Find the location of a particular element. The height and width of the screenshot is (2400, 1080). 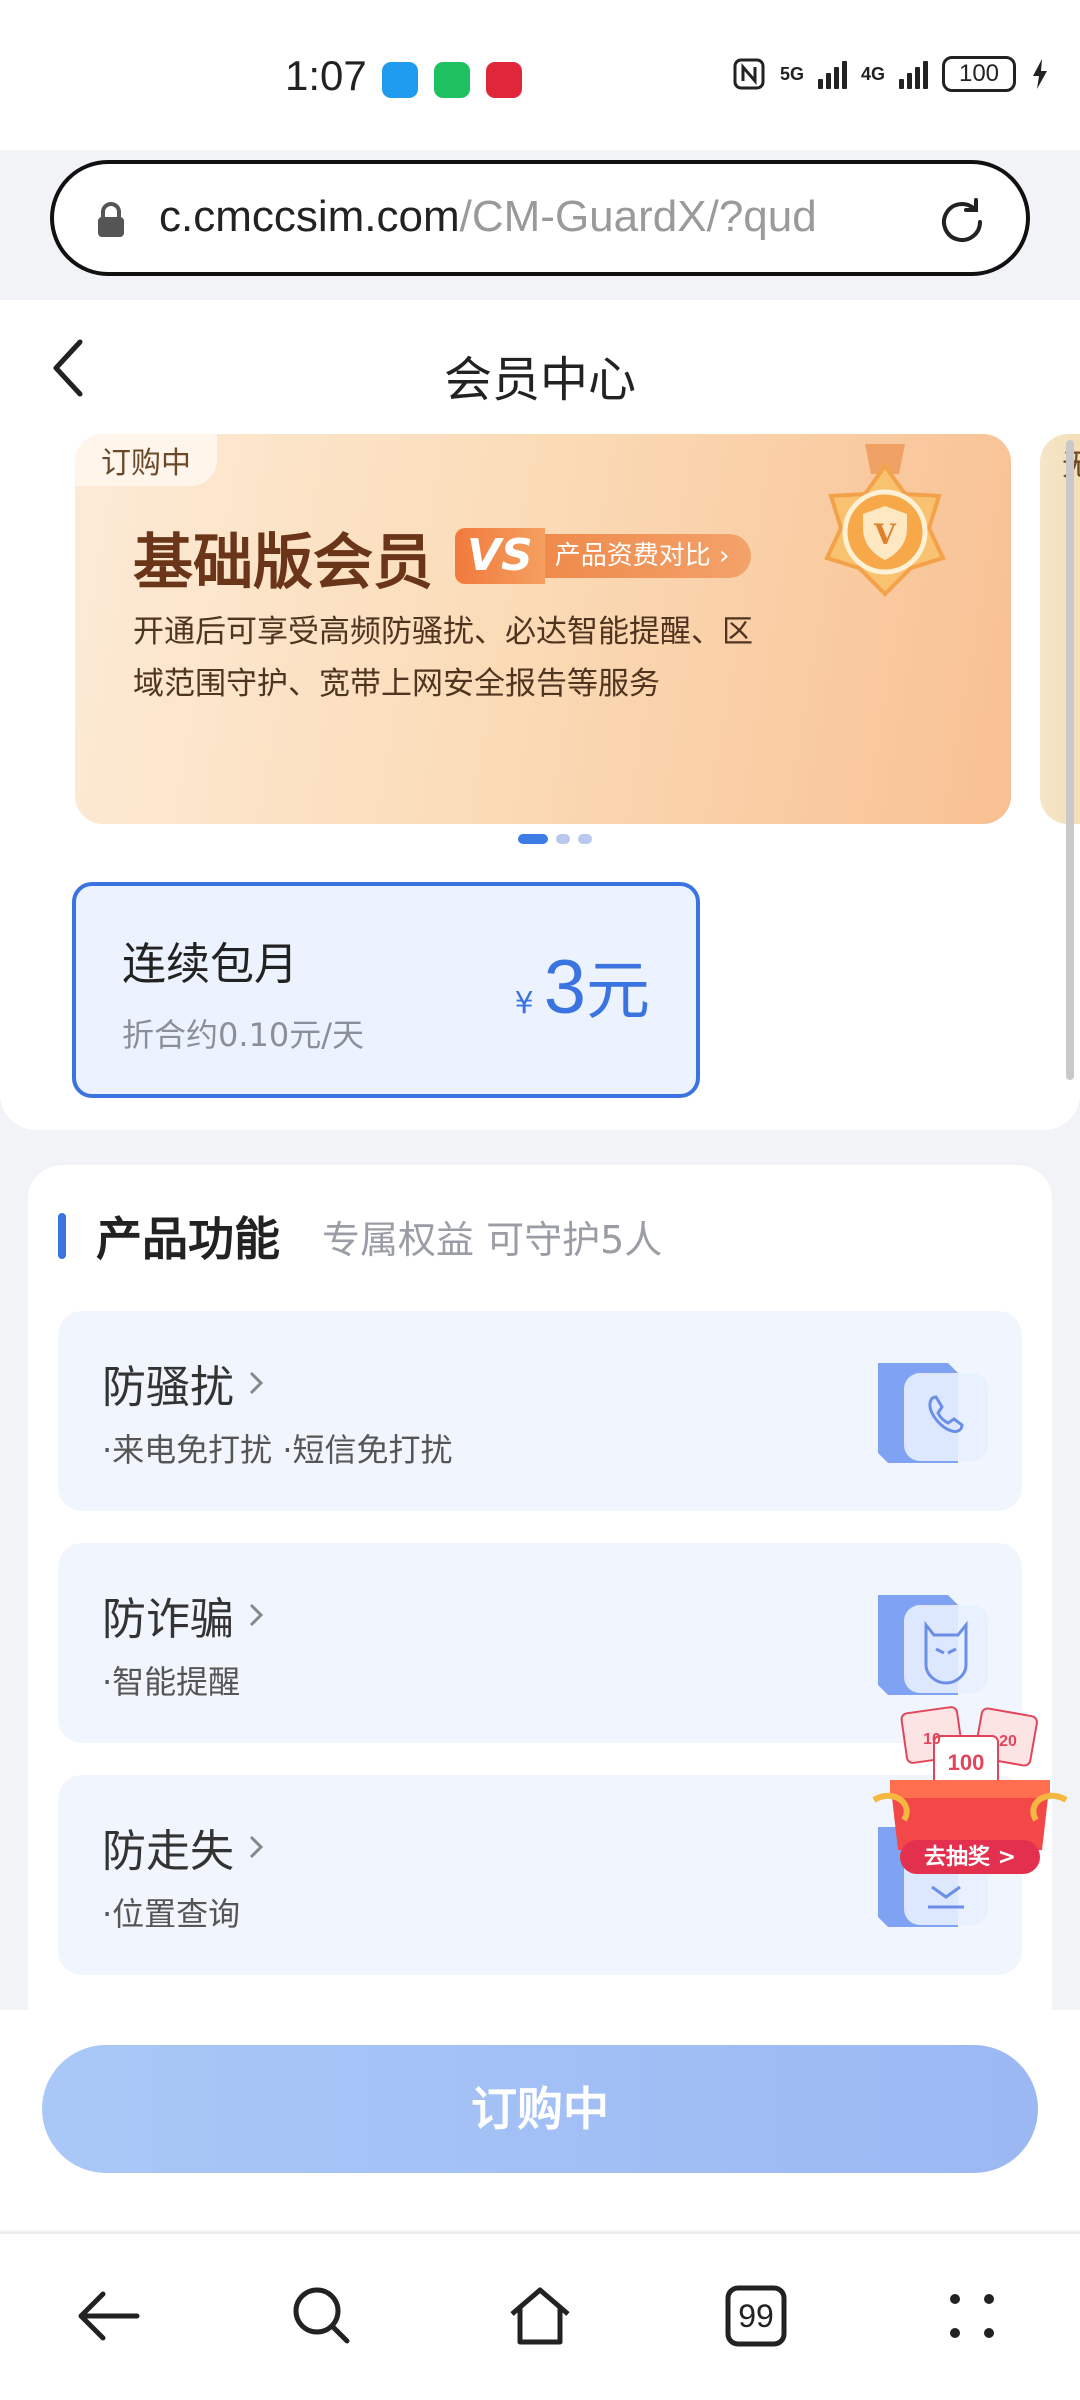

carousel-dot-active is located at coordinates (533, 839).